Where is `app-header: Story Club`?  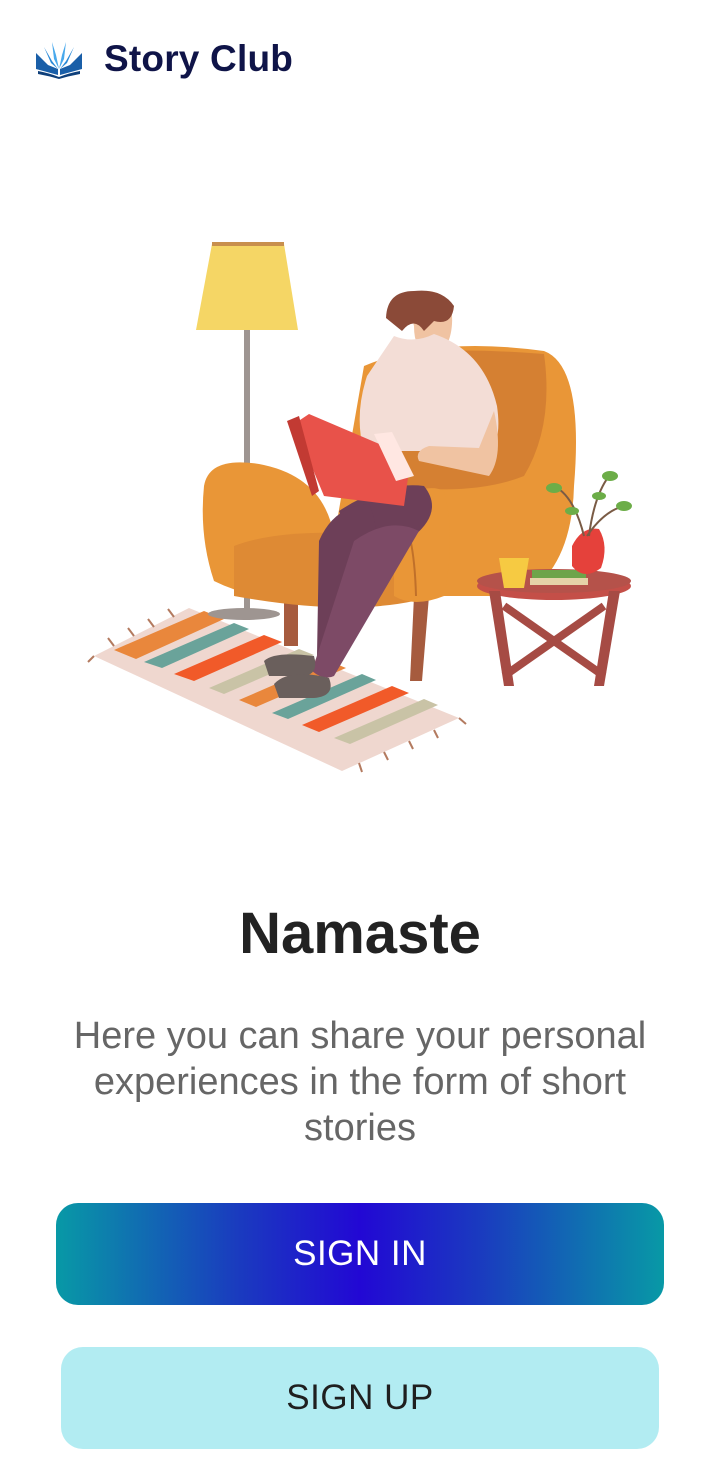
app-header: Story Club is located at coordinates (163, 59).